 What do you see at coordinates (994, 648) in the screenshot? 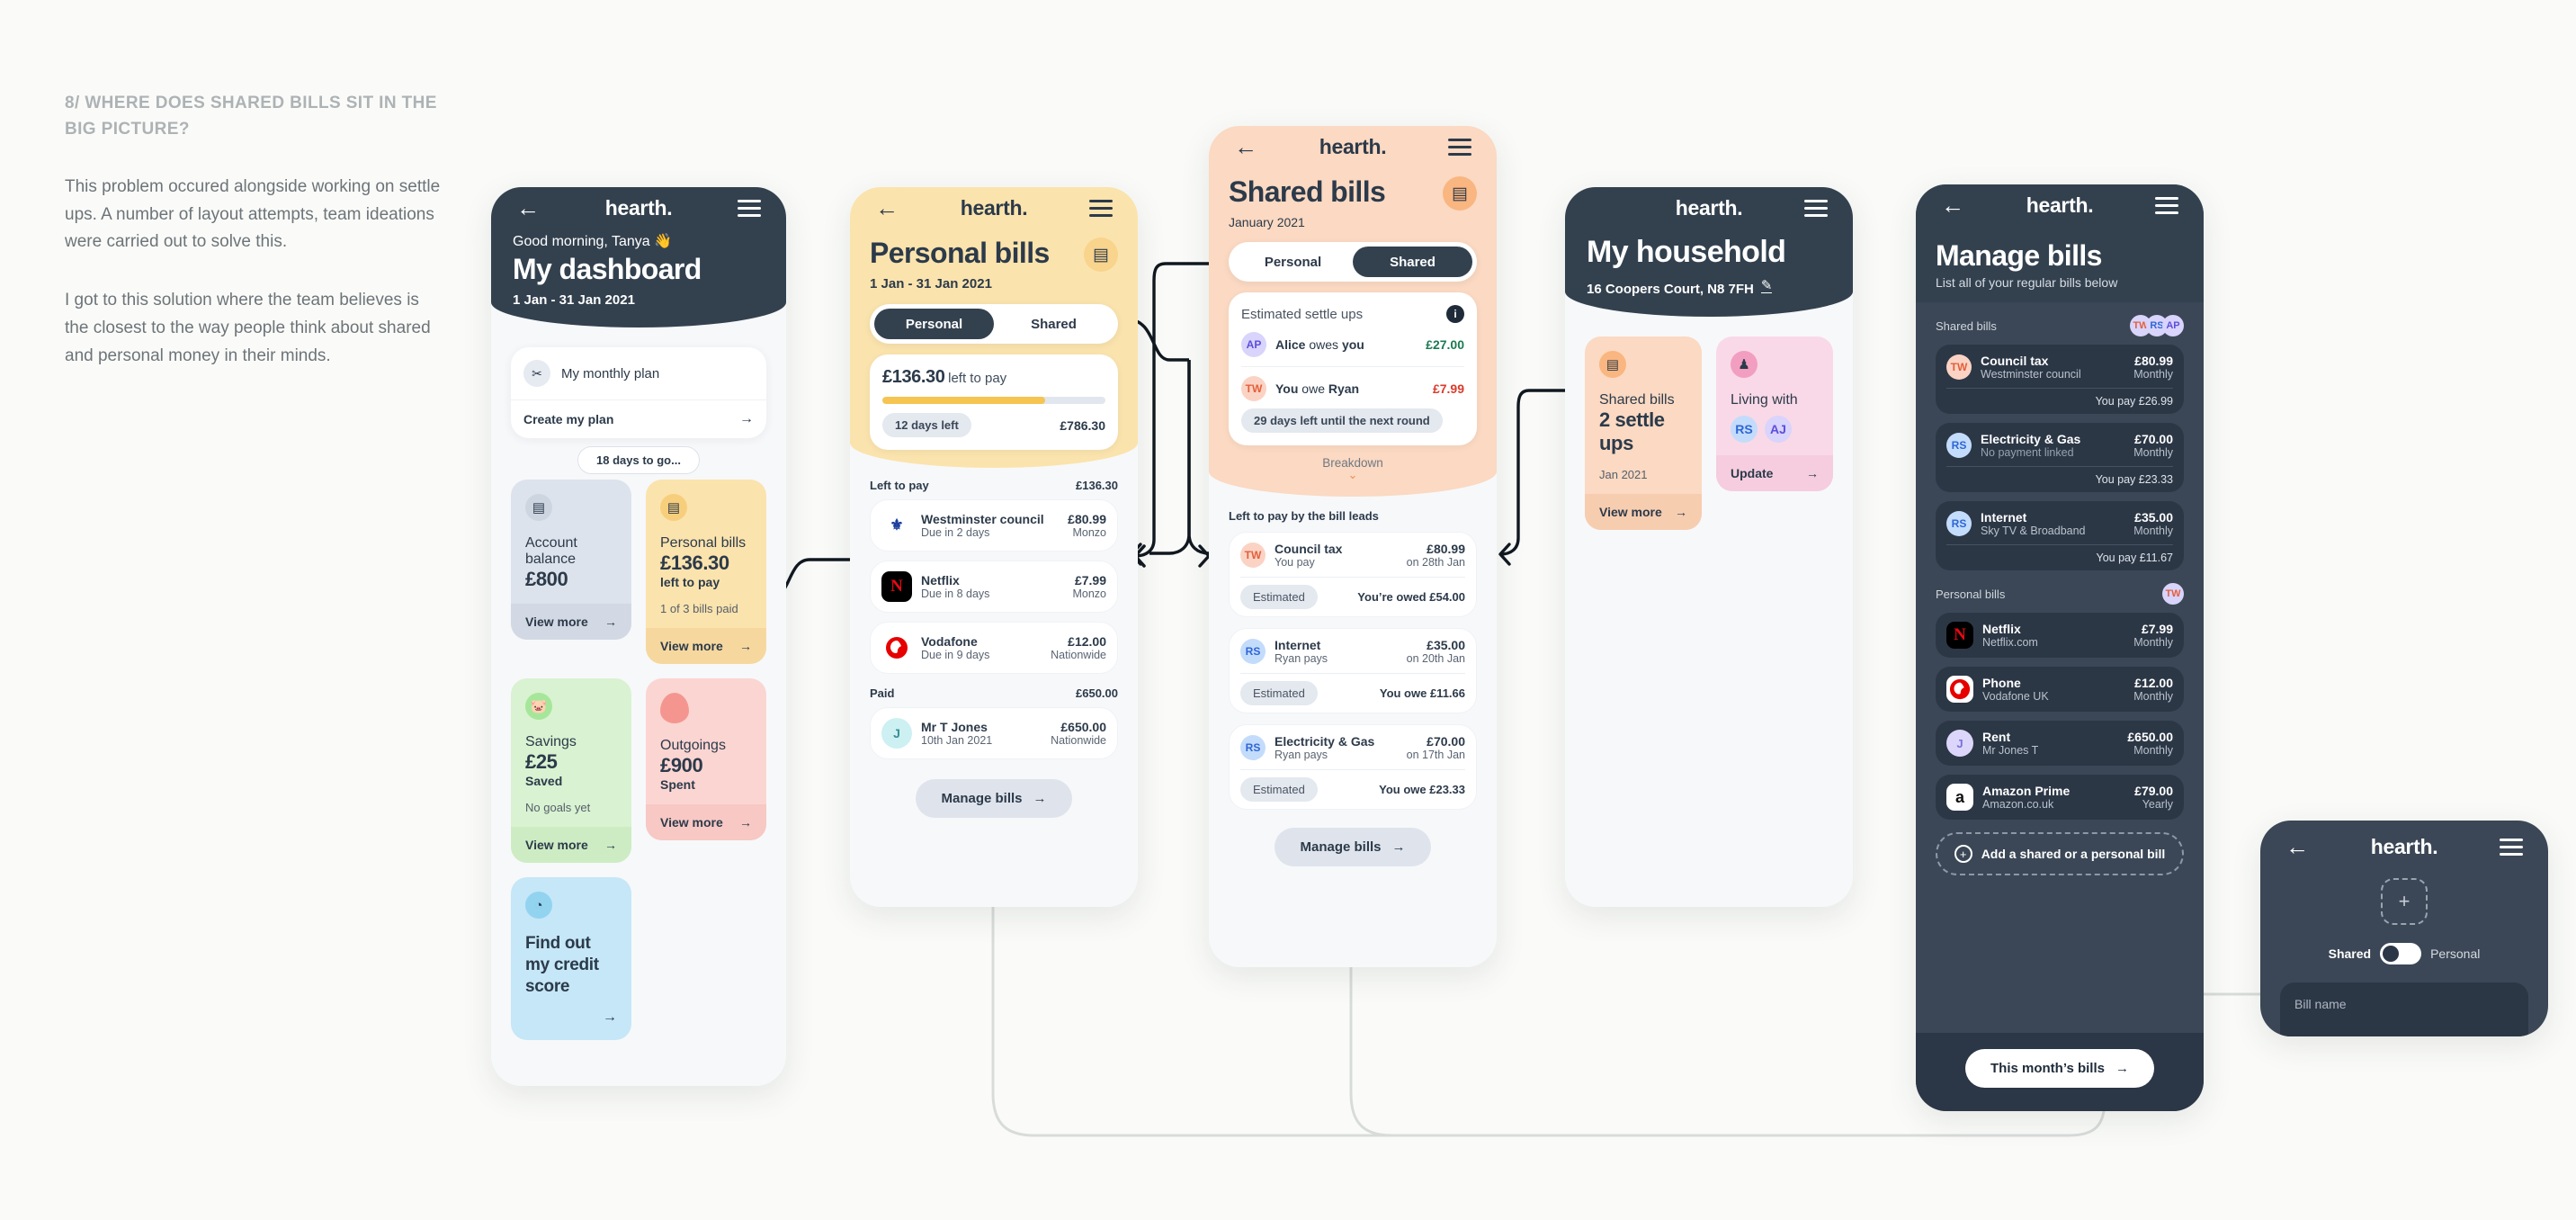
I see `bill-row: Vodafone Due in 9 days £12.00 Nationwide` at bounding box center [994, 648].